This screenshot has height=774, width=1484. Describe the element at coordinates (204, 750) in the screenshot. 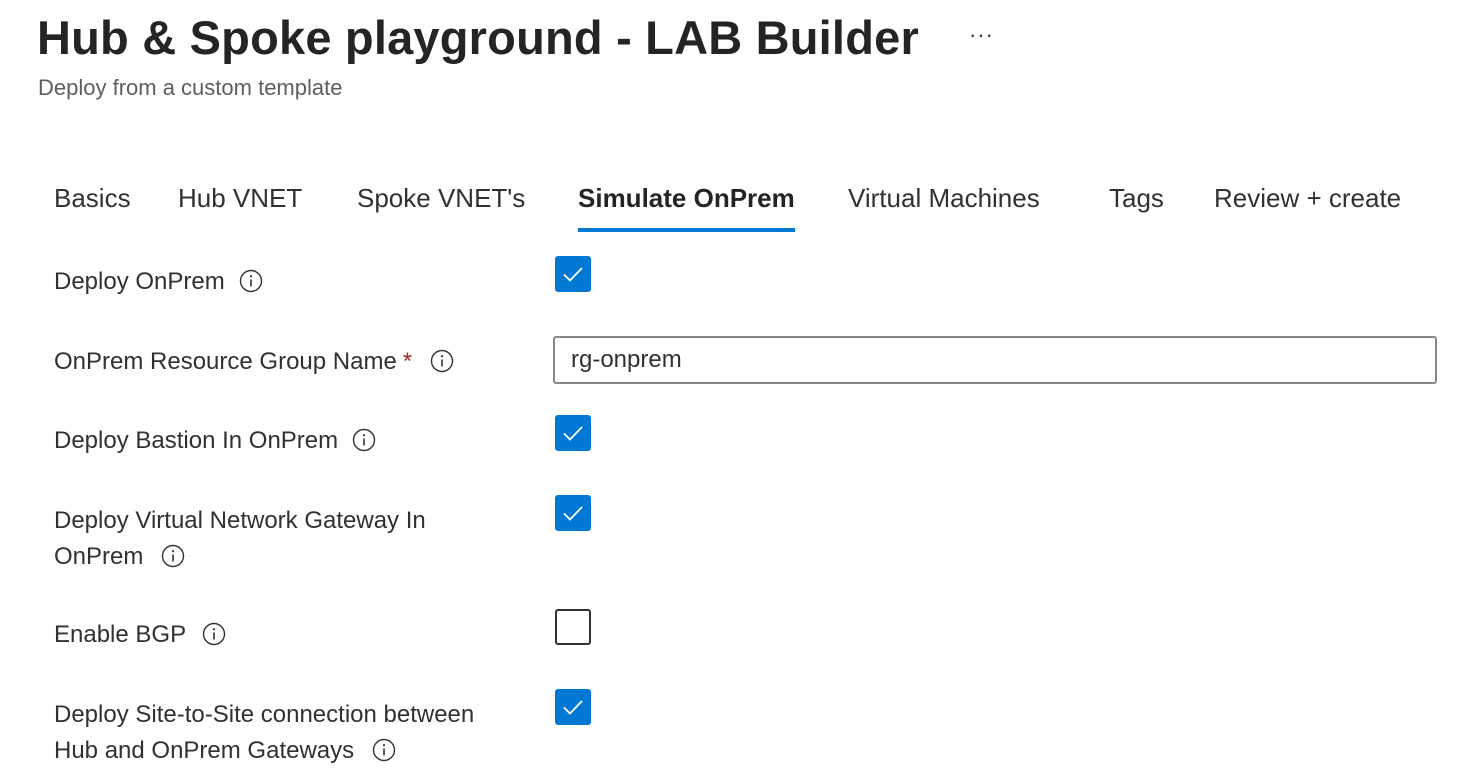

I see `deploy-s2s-label-line2: Hub and OnPrem Gateways` at that location.